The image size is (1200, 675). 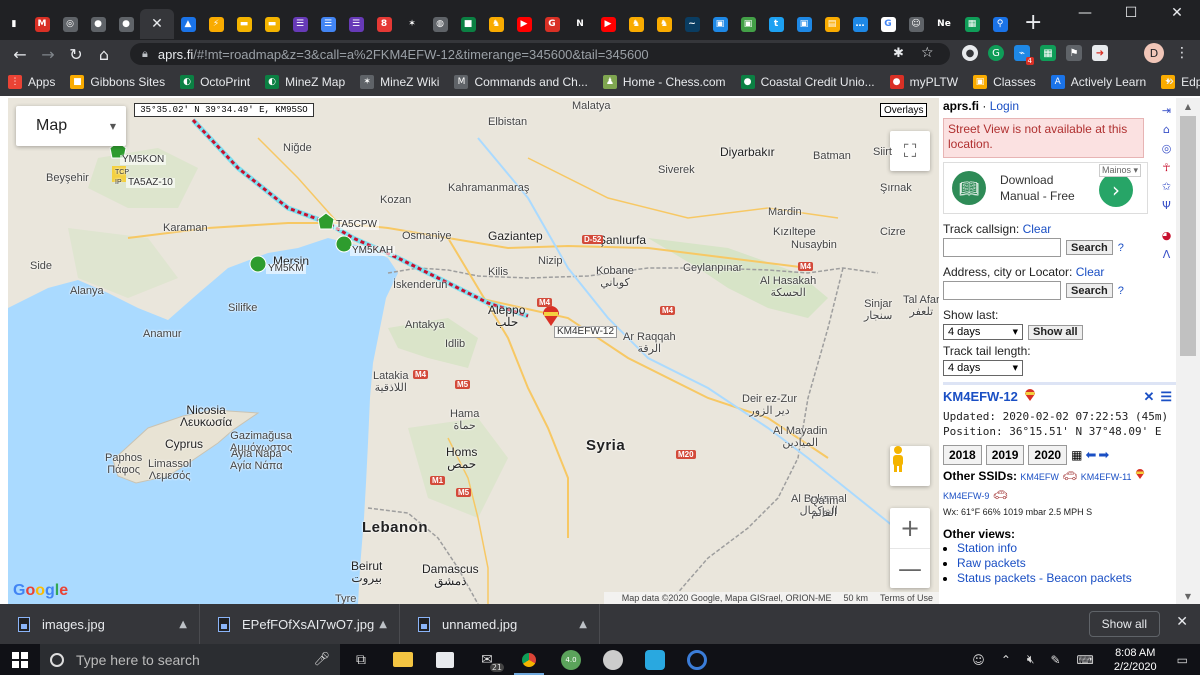 What do you see at coordinates (1167, 186) in the screenshot?
I see `star-icon: ✩` at bounding box center [1167, 186].